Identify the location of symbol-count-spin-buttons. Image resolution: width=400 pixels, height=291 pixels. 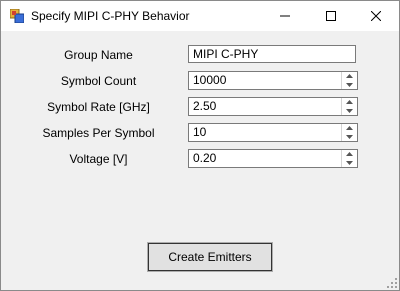
(349, 80).